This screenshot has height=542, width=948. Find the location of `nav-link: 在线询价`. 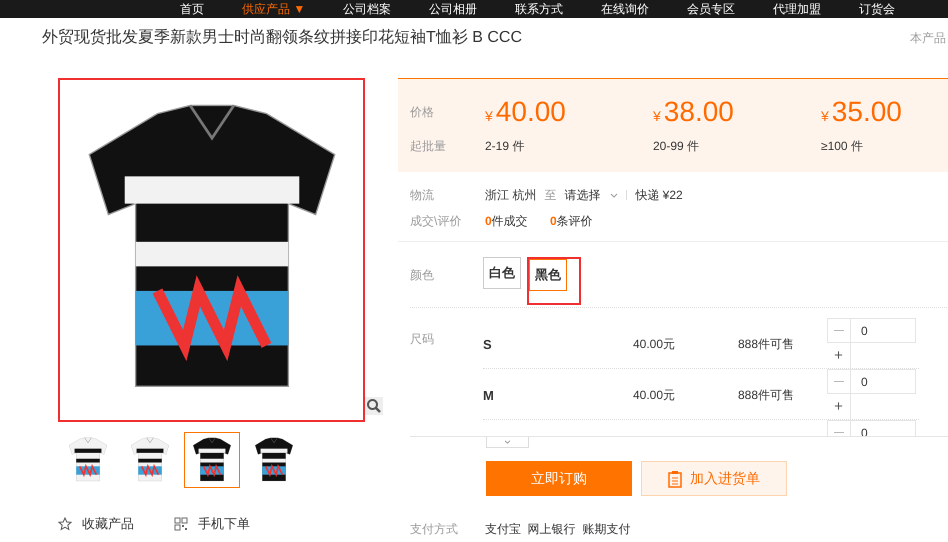

nav-link: 在线询价 is located at coordinates (625, 9).